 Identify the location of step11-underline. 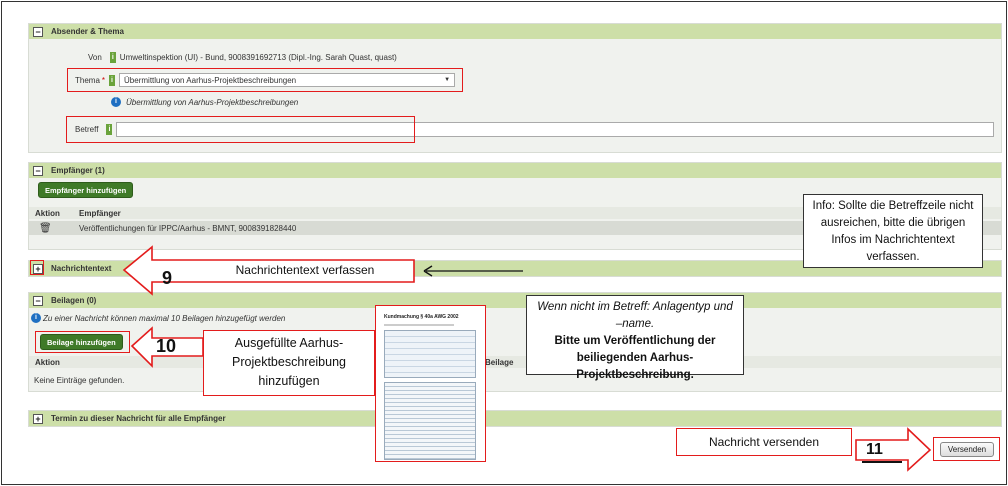
(882, 462).